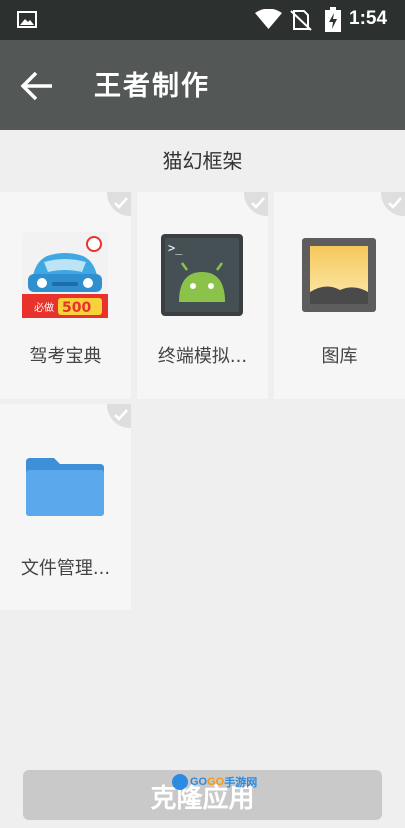 The height and width of the screenshot is (828, 405). What do you see at coordinates (339, 275) in the screenshot?
I see `gallery-icon` at bounding box center [339, 275].